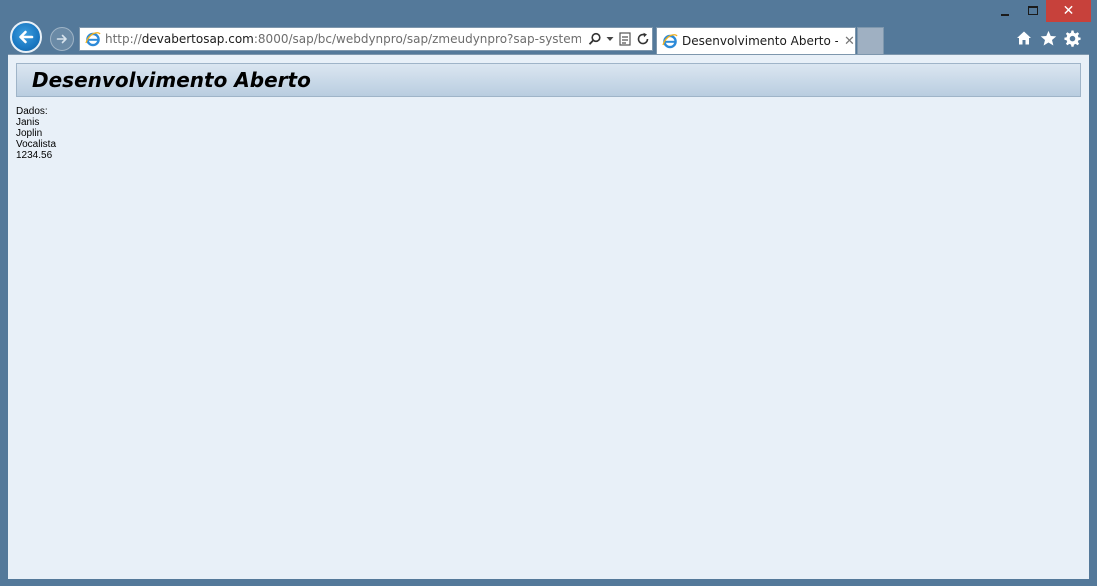  I want to click on new-tab-button, so click(870, 40).